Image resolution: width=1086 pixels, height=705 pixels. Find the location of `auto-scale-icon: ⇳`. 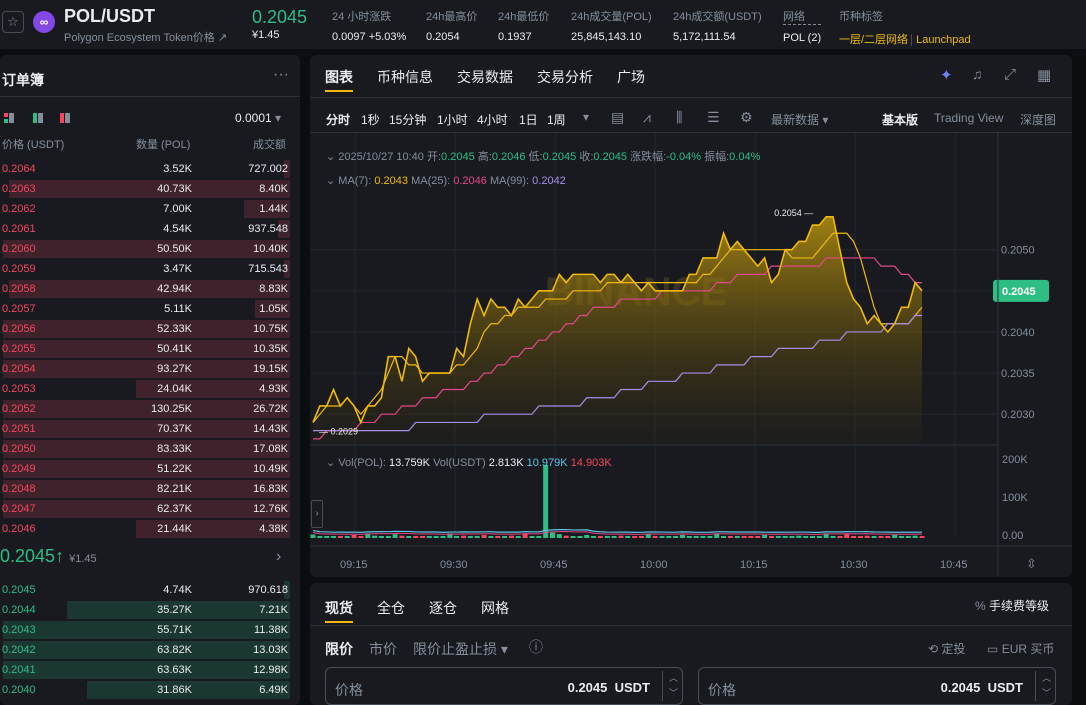

auto-scale-icon: ⇳ is located at coordinates (1031, 564).